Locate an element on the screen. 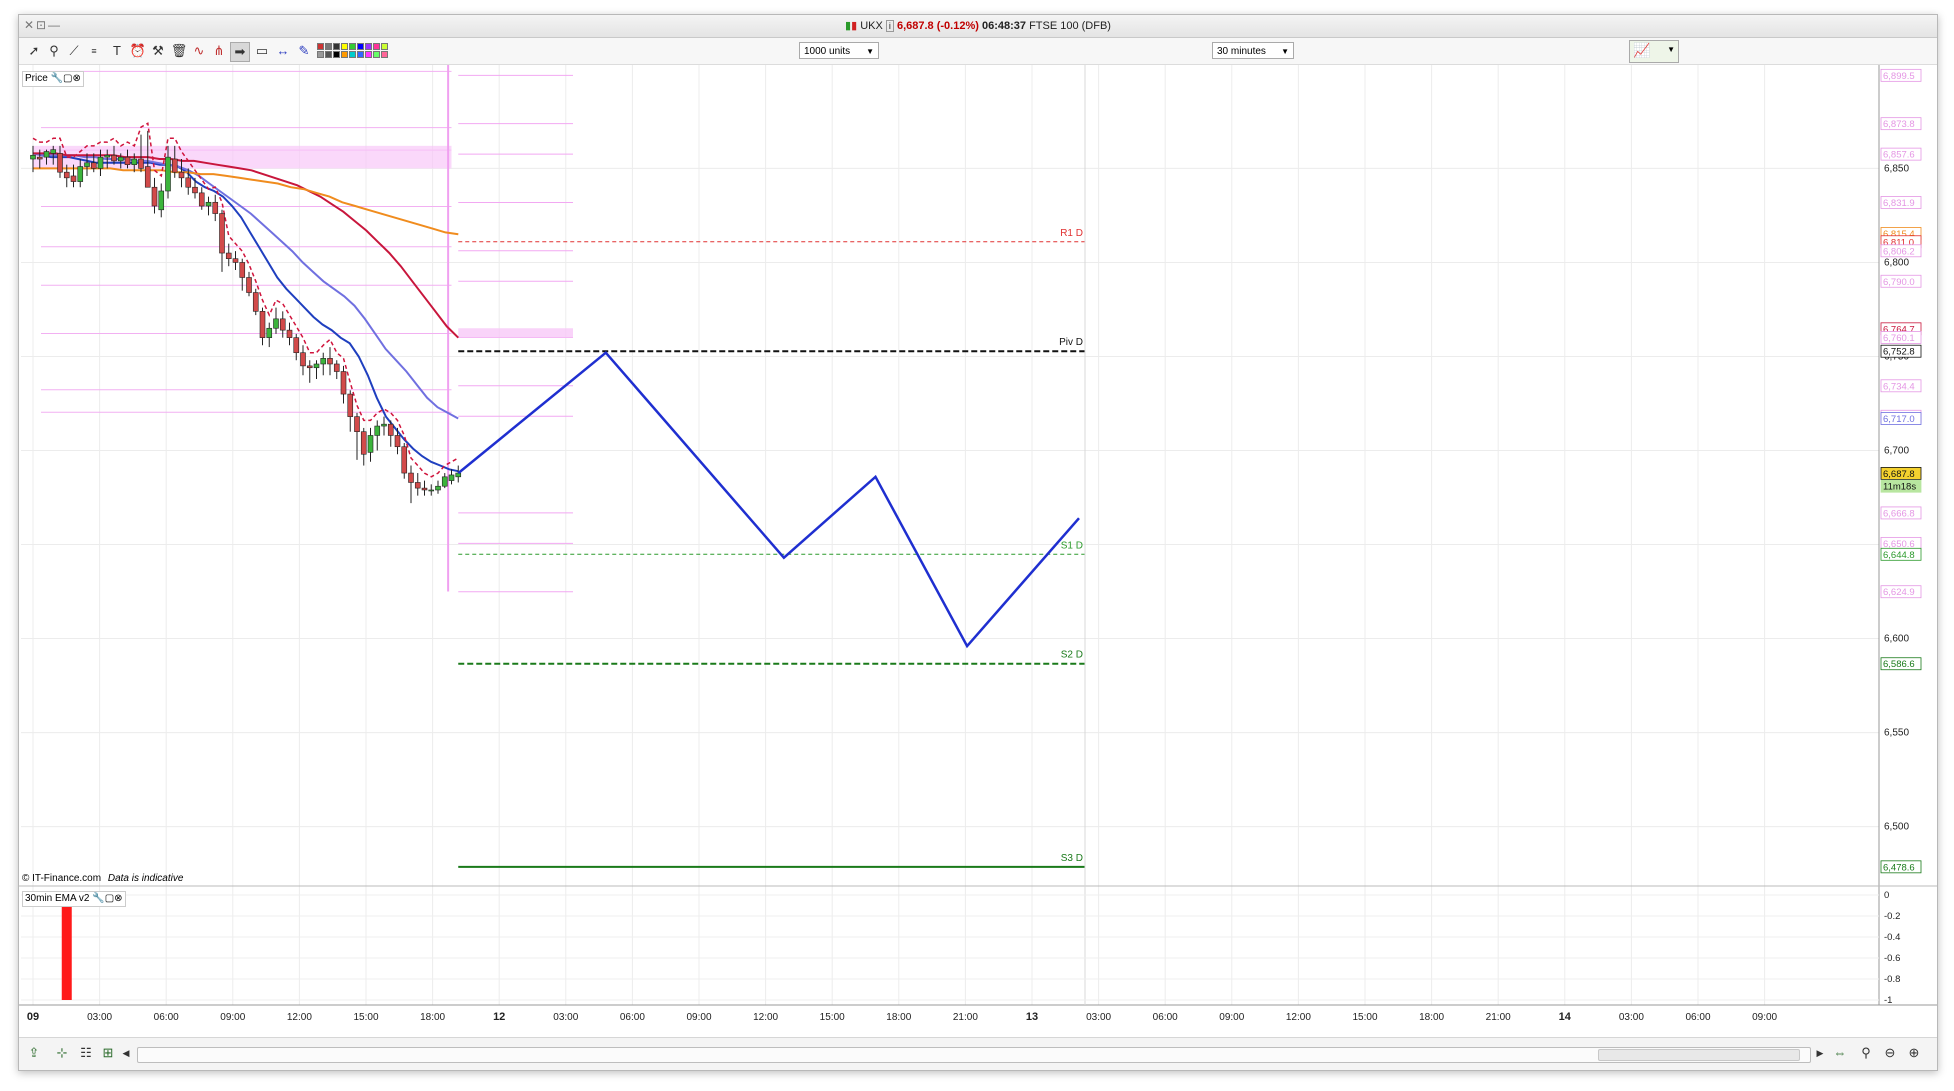 Image resolution: width=1954 pixels, height=1091 pixels. window-icon: ▢ is located at coordinates (109, 898).